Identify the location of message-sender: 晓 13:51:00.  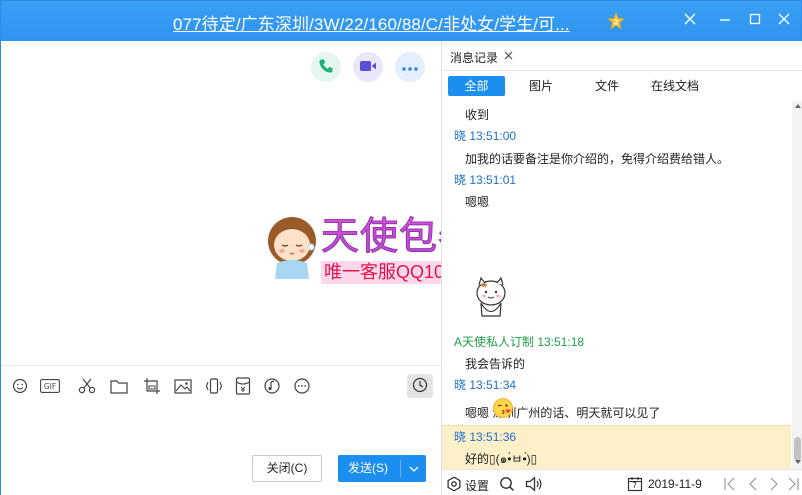
(612, 135).